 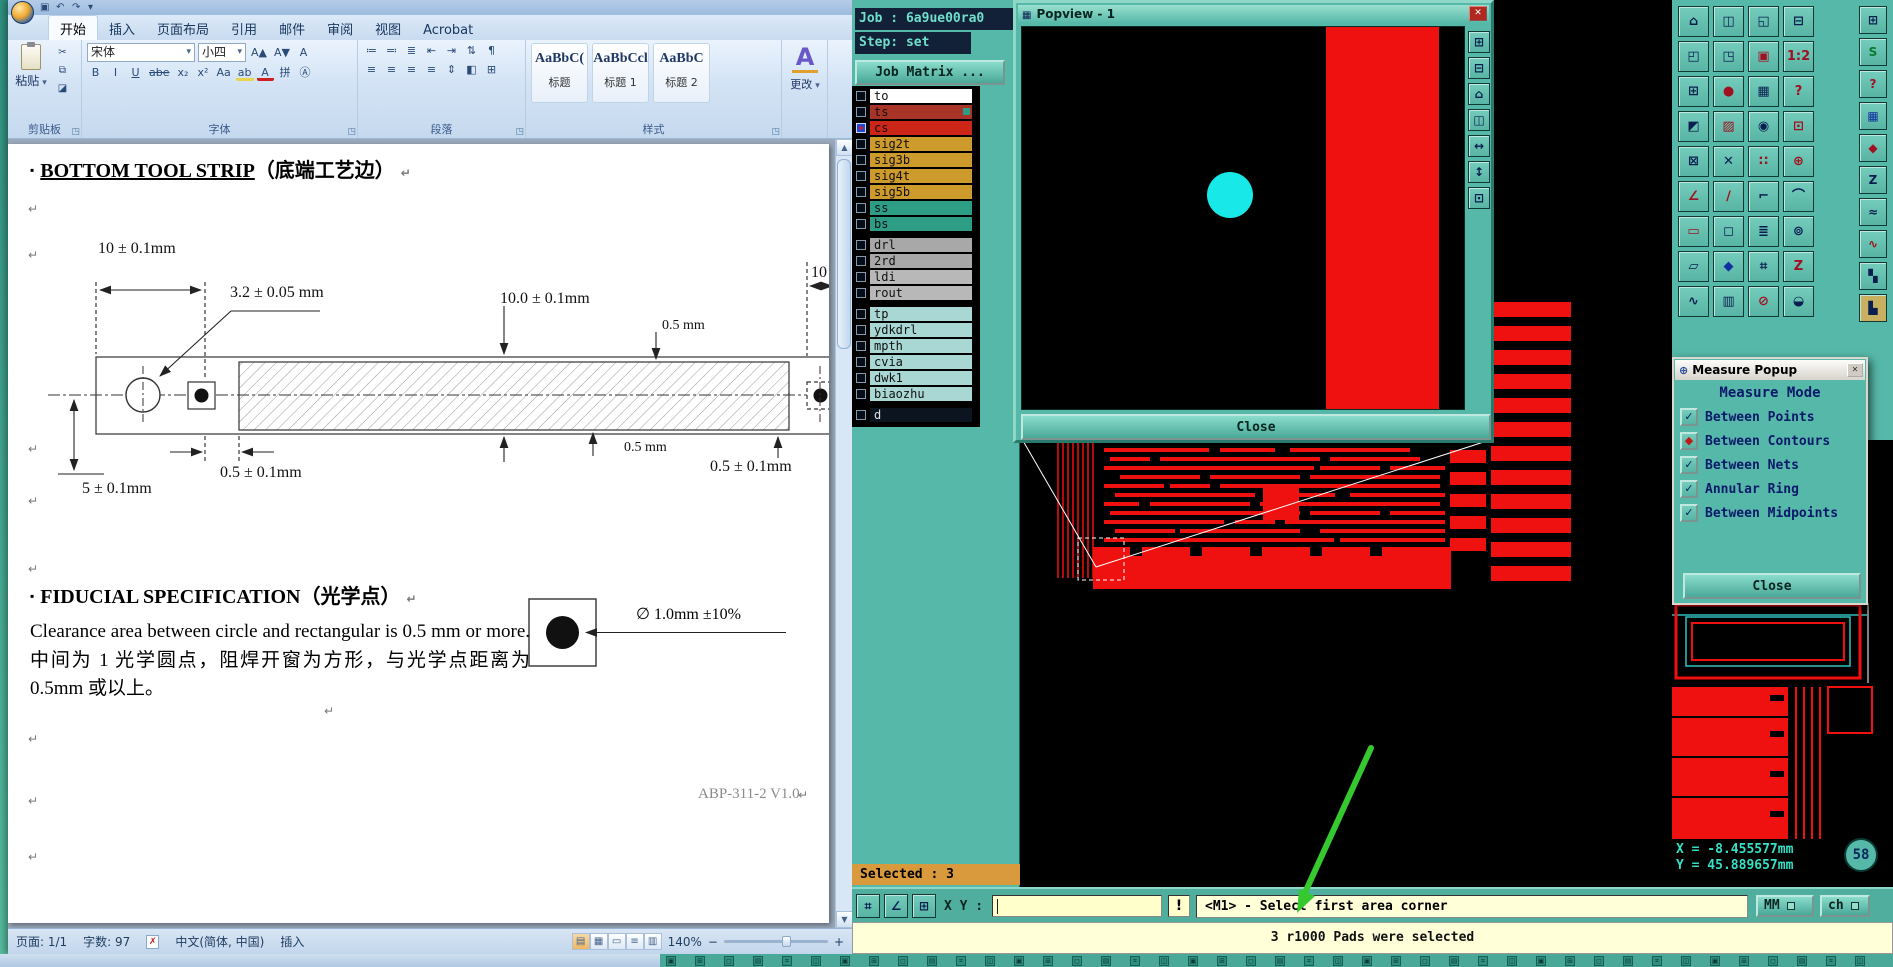 What do you see at coordinates (685, 942) in the screenshot?
I see `zoom-level: 140%` at bounding box center [685, 942].